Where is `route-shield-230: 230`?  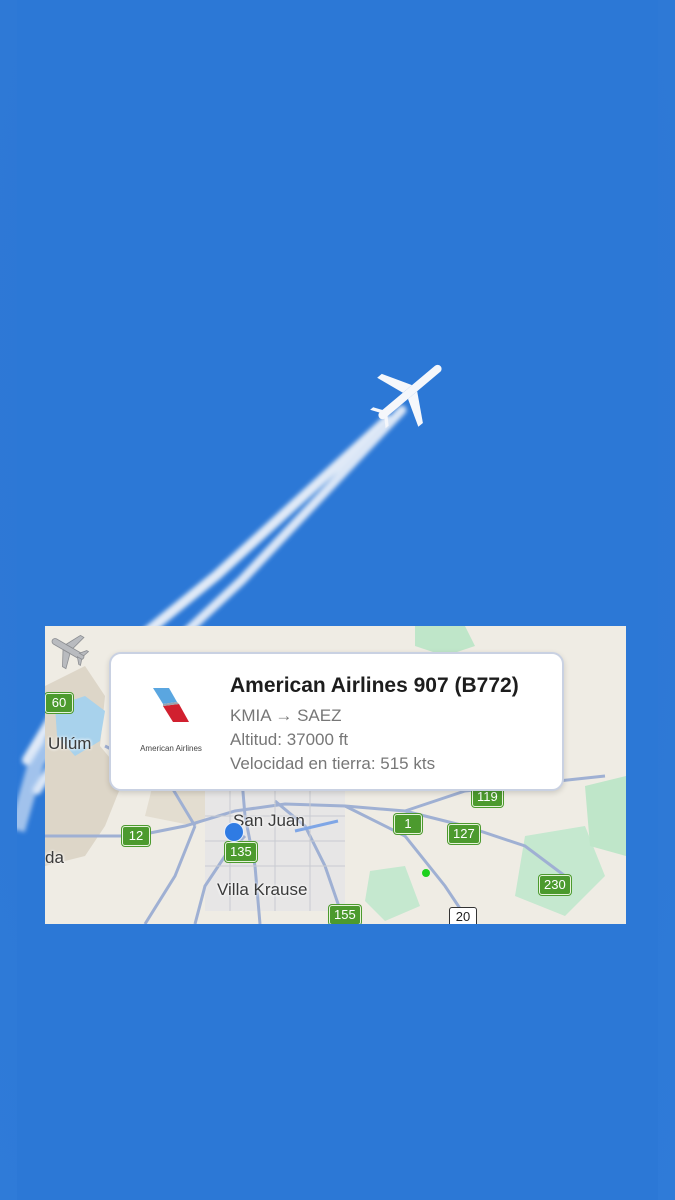 route-shield-230: 230 is located at coordinates (555, 885).